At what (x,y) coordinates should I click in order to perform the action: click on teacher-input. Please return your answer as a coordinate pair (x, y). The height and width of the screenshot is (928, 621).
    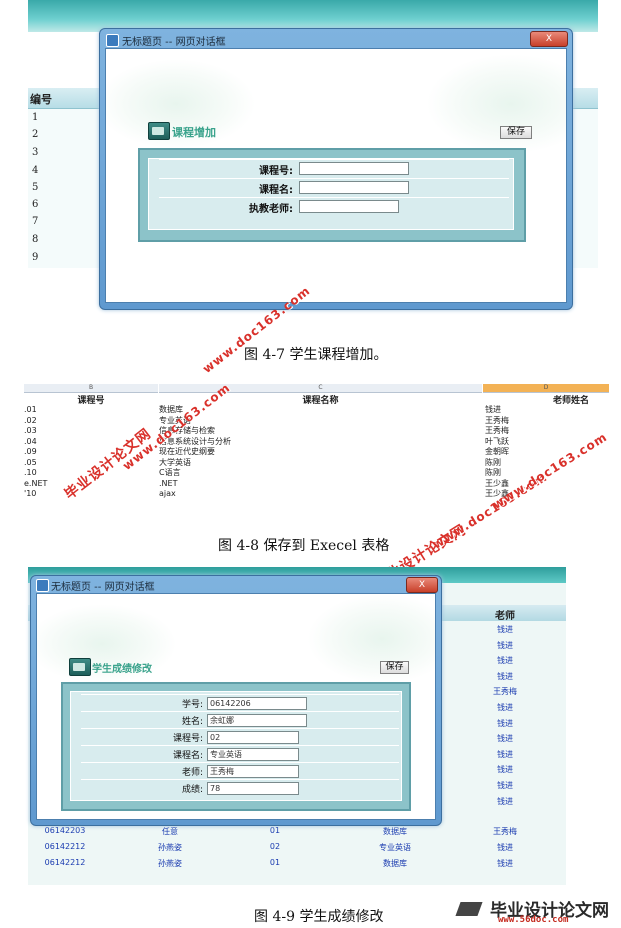
    Looking at the image, I should click on (349, 206).